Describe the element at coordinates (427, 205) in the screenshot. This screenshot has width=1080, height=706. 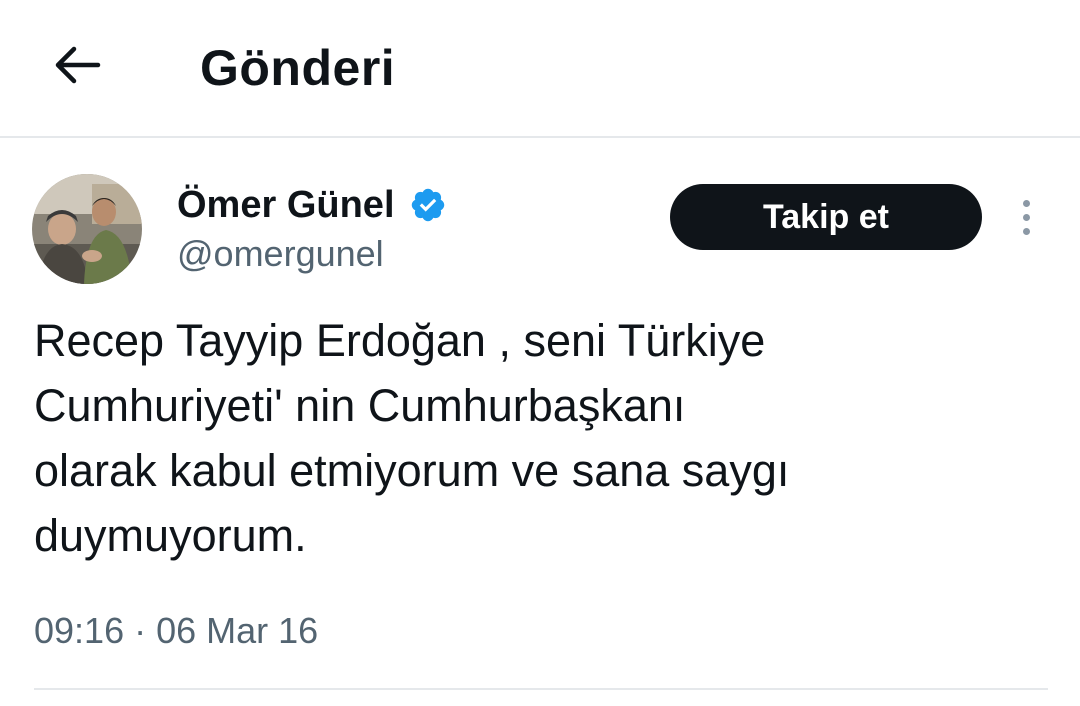
I see `verified-badge-icon` at that location.